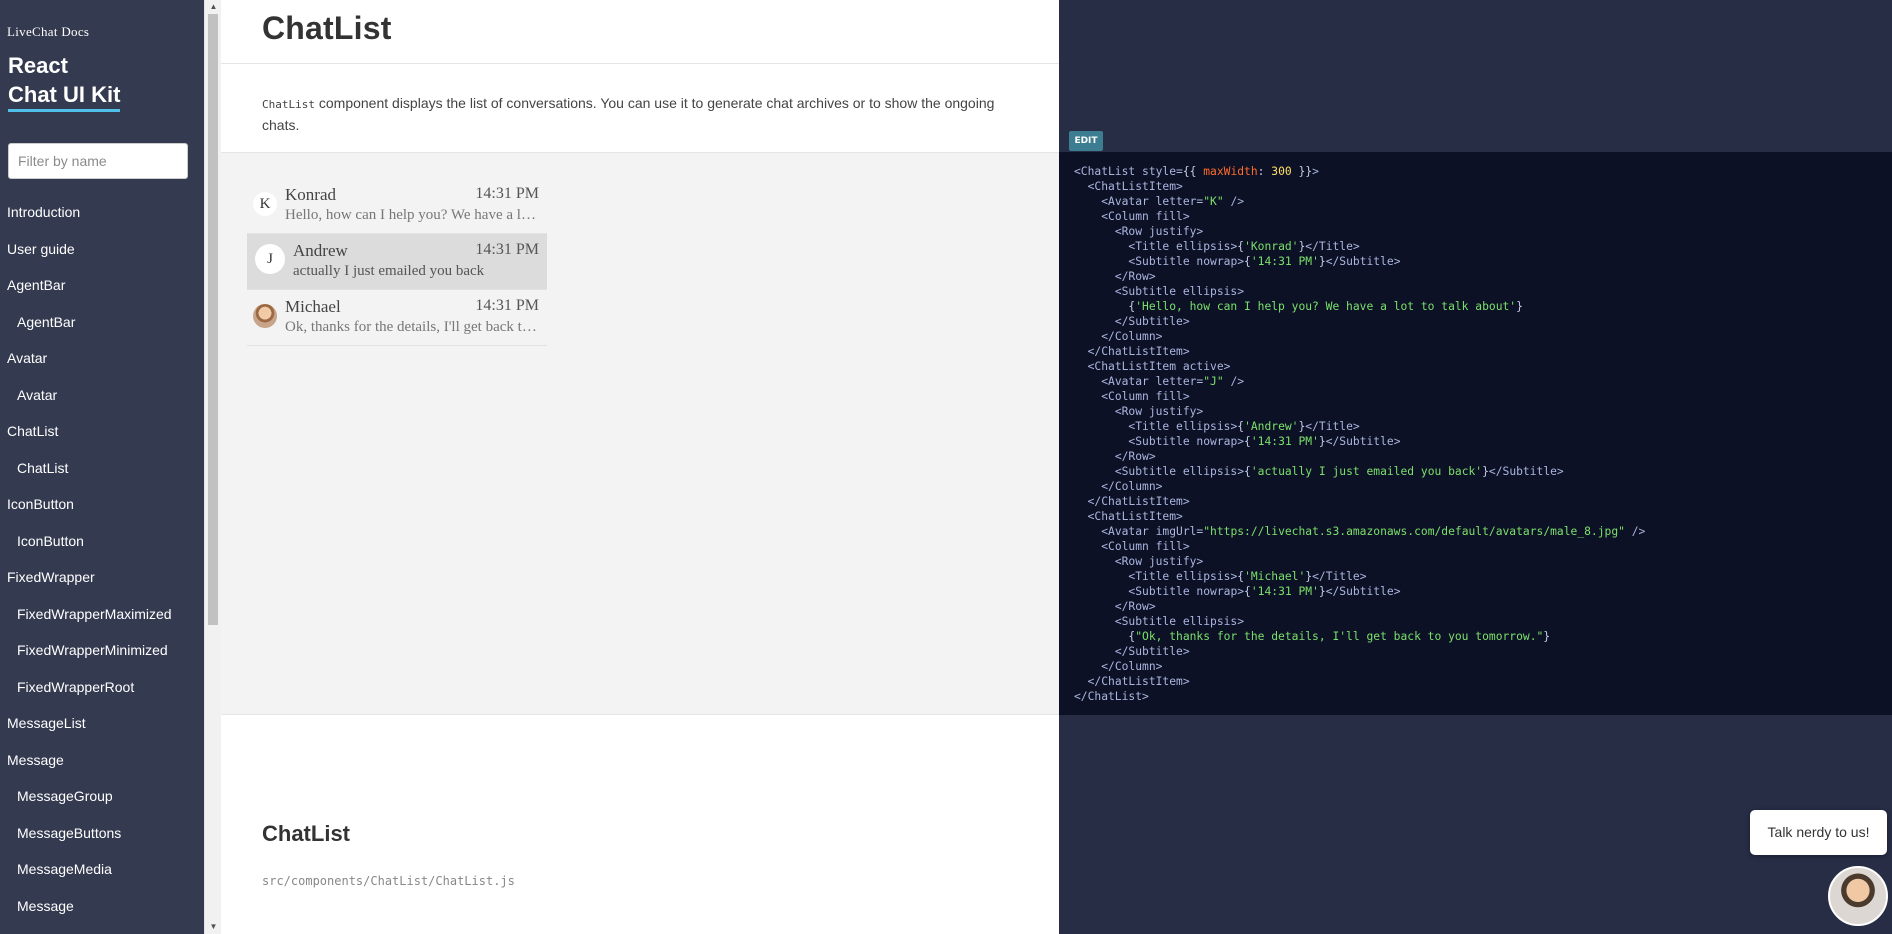 This screenshot has height=934, width=1892. What do you see at coordinates (1186, 441) in the screenshot?
I see `code-token: <Subtitle nowrap>` at bounding box center [1186, 441].